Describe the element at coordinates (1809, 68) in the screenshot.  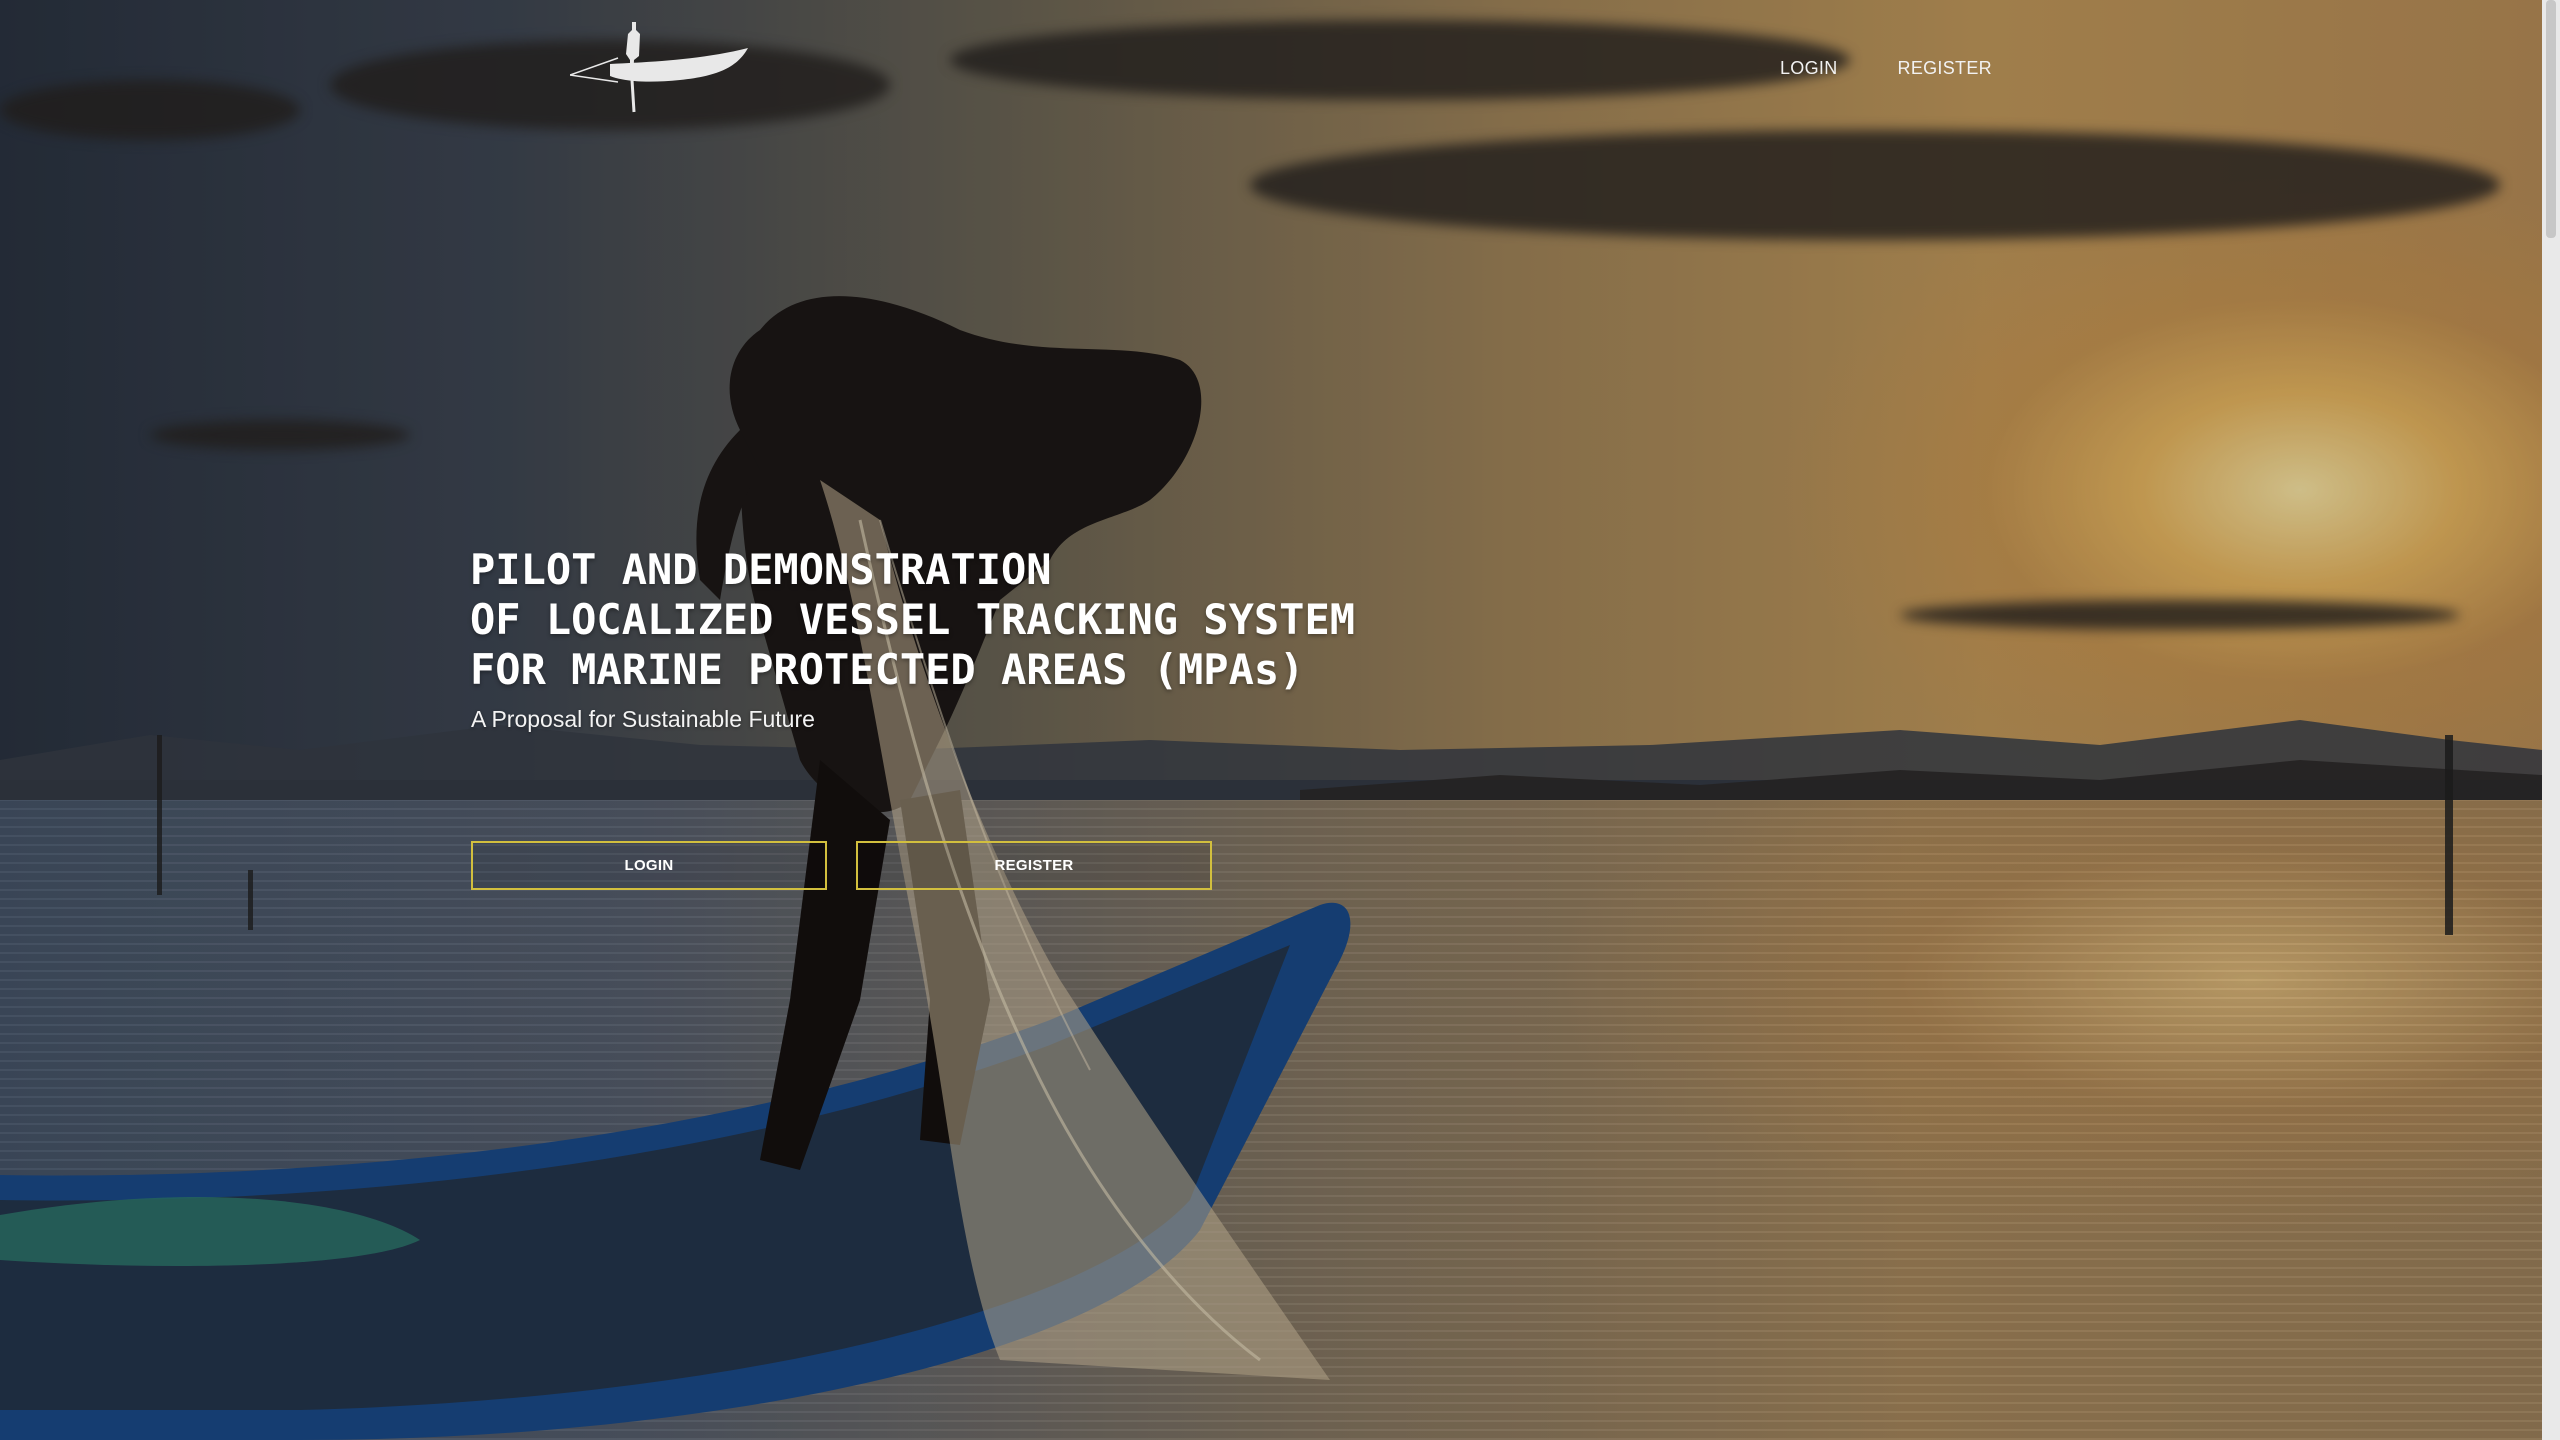
I see `nav-login-link: LOGIN` at that location.